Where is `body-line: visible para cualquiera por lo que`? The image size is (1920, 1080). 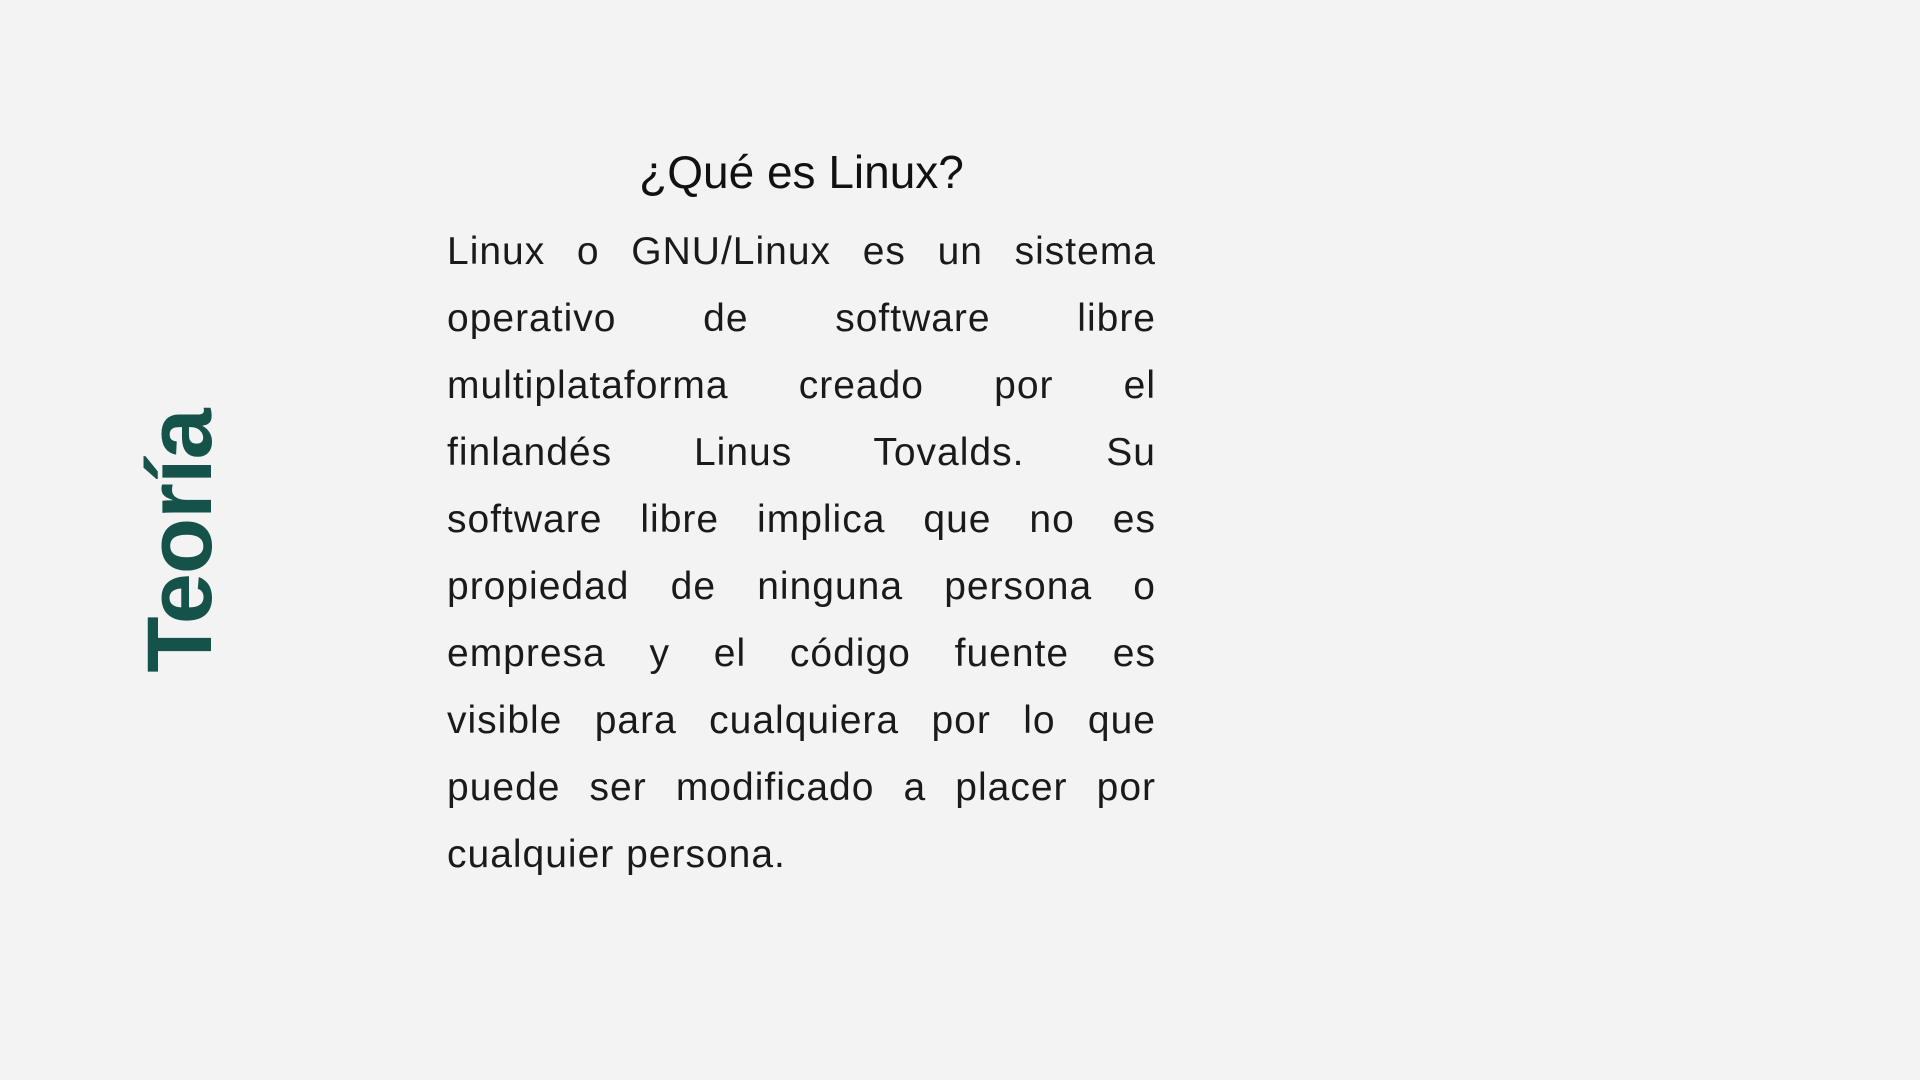 body-line: visible para cualquiera por lo que is located at coordinates (801, 720).